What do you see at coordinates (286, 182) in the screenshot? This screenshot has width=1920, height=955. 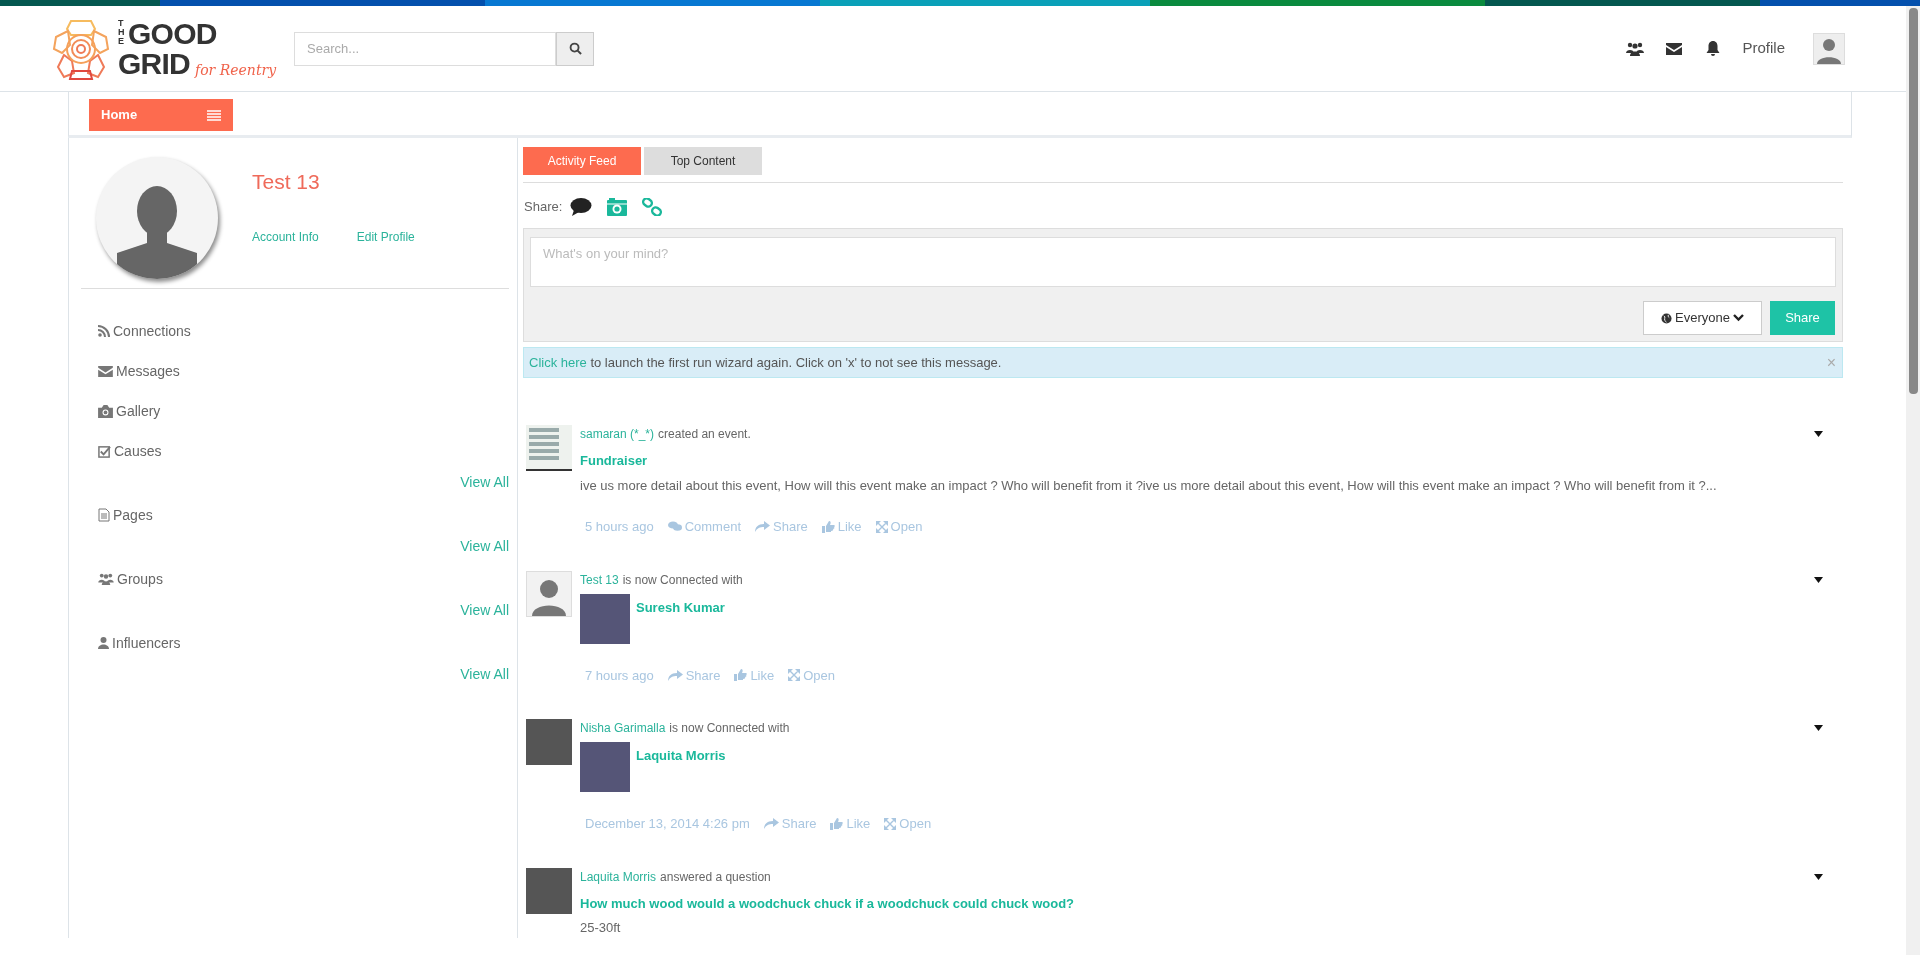 I see `profile-name: Test 13` at bounding box center [286, 182].